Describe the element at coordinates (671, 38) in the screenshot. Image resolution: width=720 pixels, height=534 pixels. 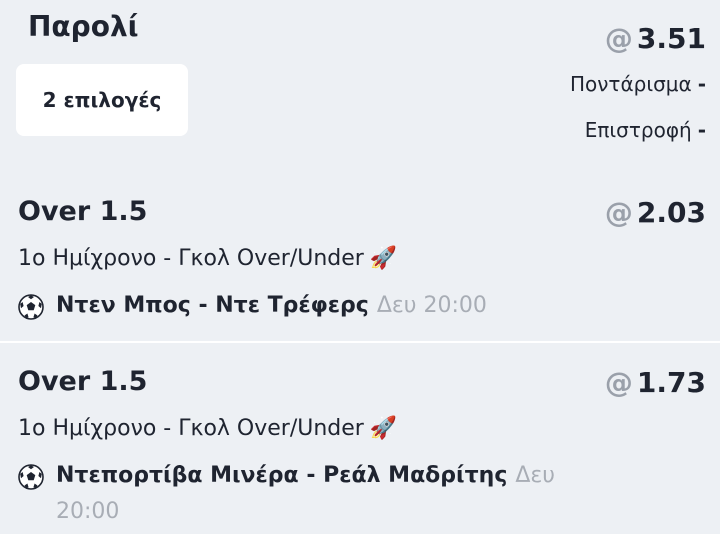
I see `total-odds-value: 3.51` at that location.